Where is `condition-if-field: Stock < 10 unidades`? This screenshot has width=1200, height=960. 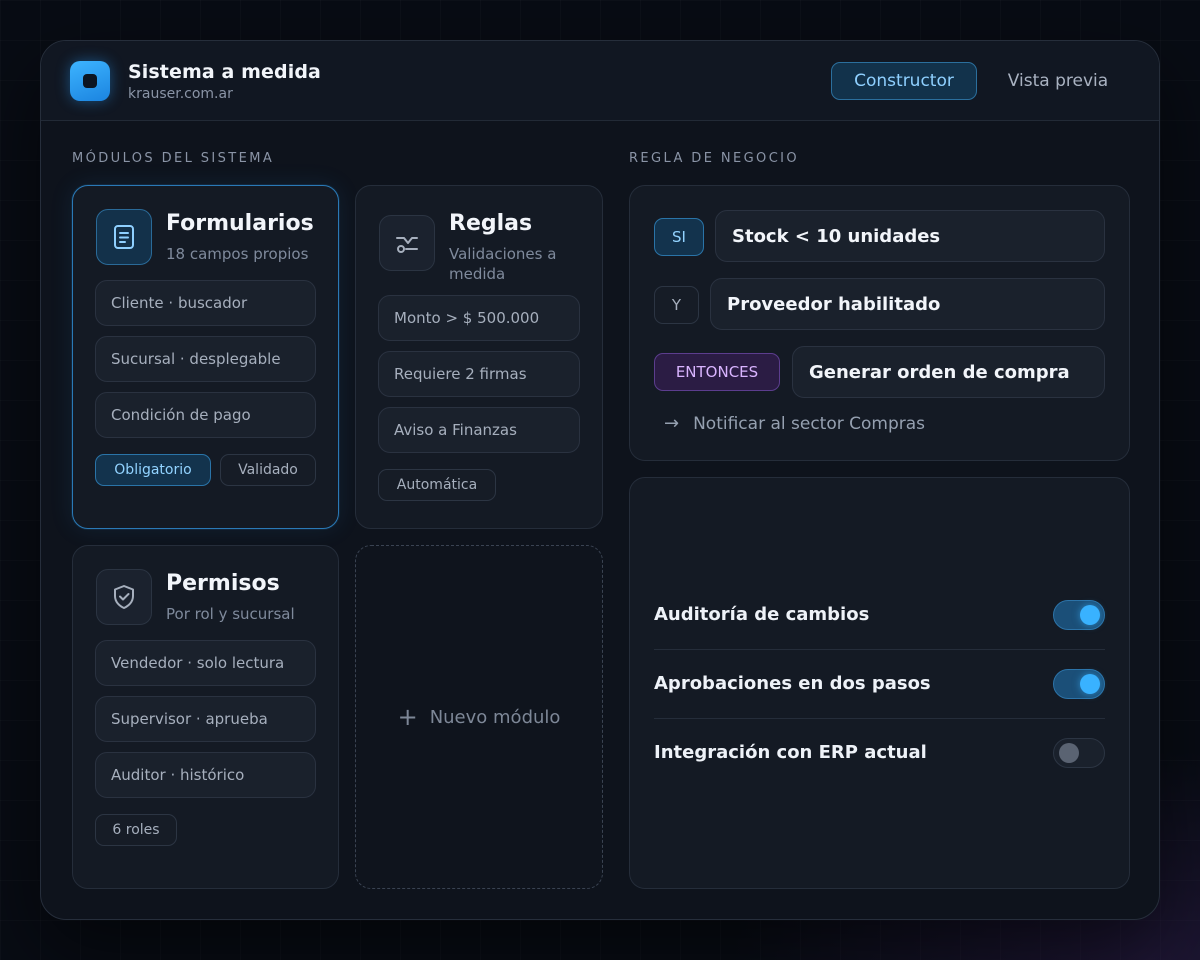 condition-if-field: Stock < 10 unidades is located at coordinates (910, 236).